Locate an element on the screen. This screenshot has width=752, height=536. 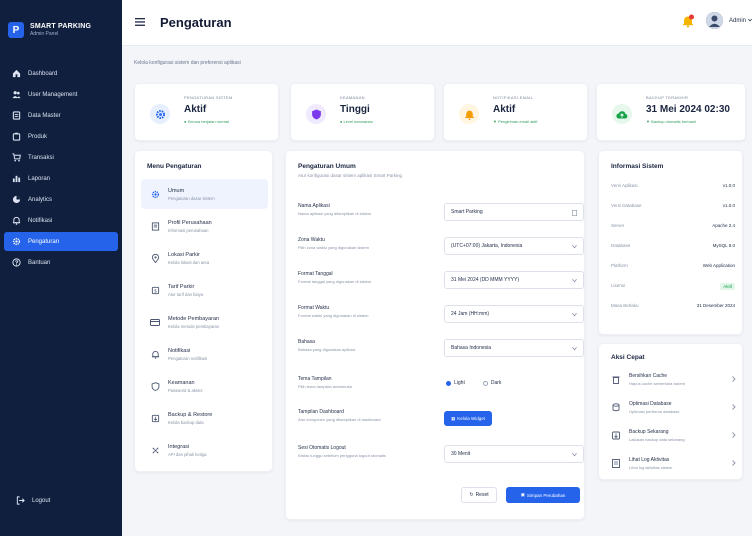
quick-action-desc: Hapus cache sementara sistem is located at coordinates (657, 383).